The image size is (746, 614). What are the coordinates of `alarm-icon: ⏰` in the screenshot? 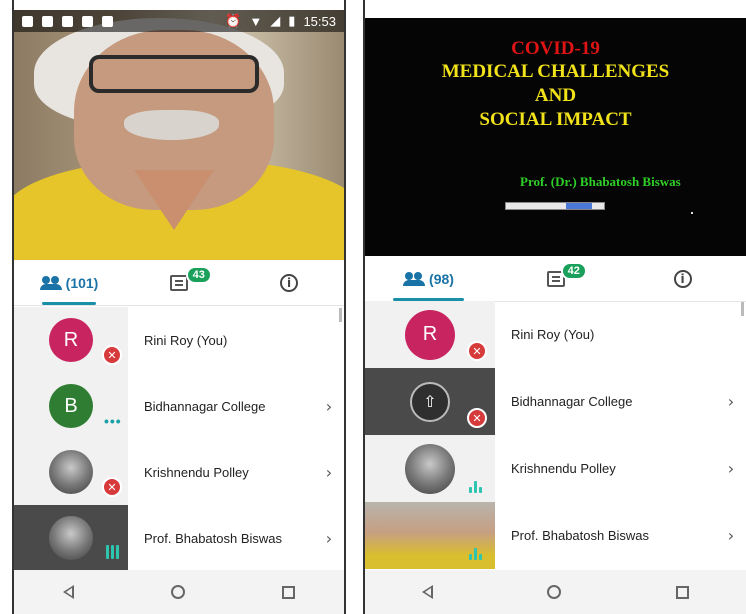 It's located at (233, 20).